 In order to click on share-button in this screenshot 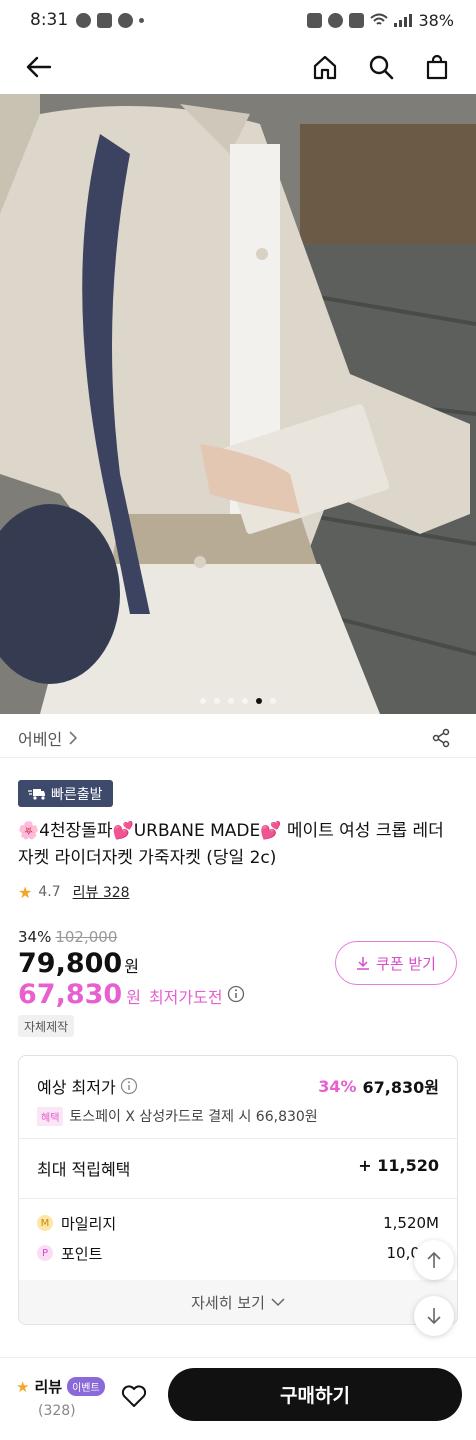, I will do `click(441, 738)`.